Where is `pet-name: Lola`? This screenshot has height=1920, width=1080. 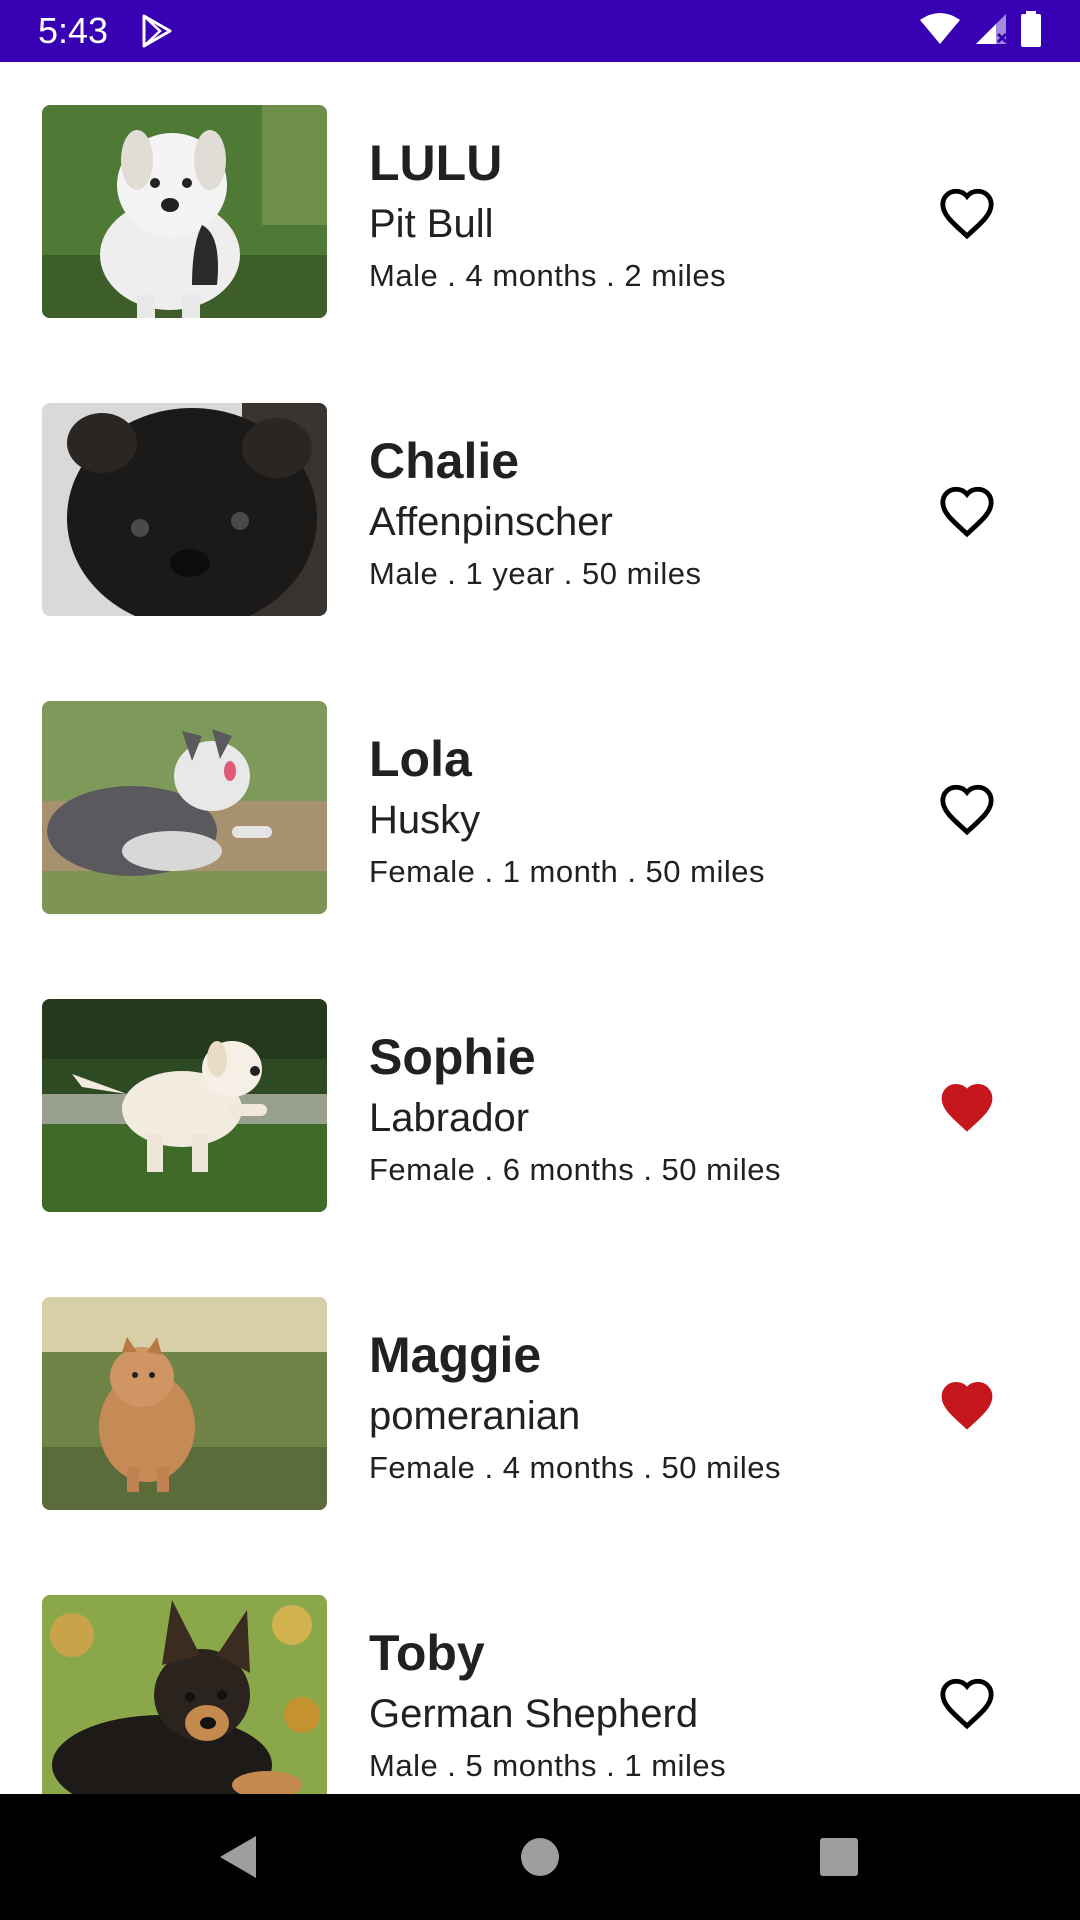
pet-name: Lola is located at coordinates (420, 759).